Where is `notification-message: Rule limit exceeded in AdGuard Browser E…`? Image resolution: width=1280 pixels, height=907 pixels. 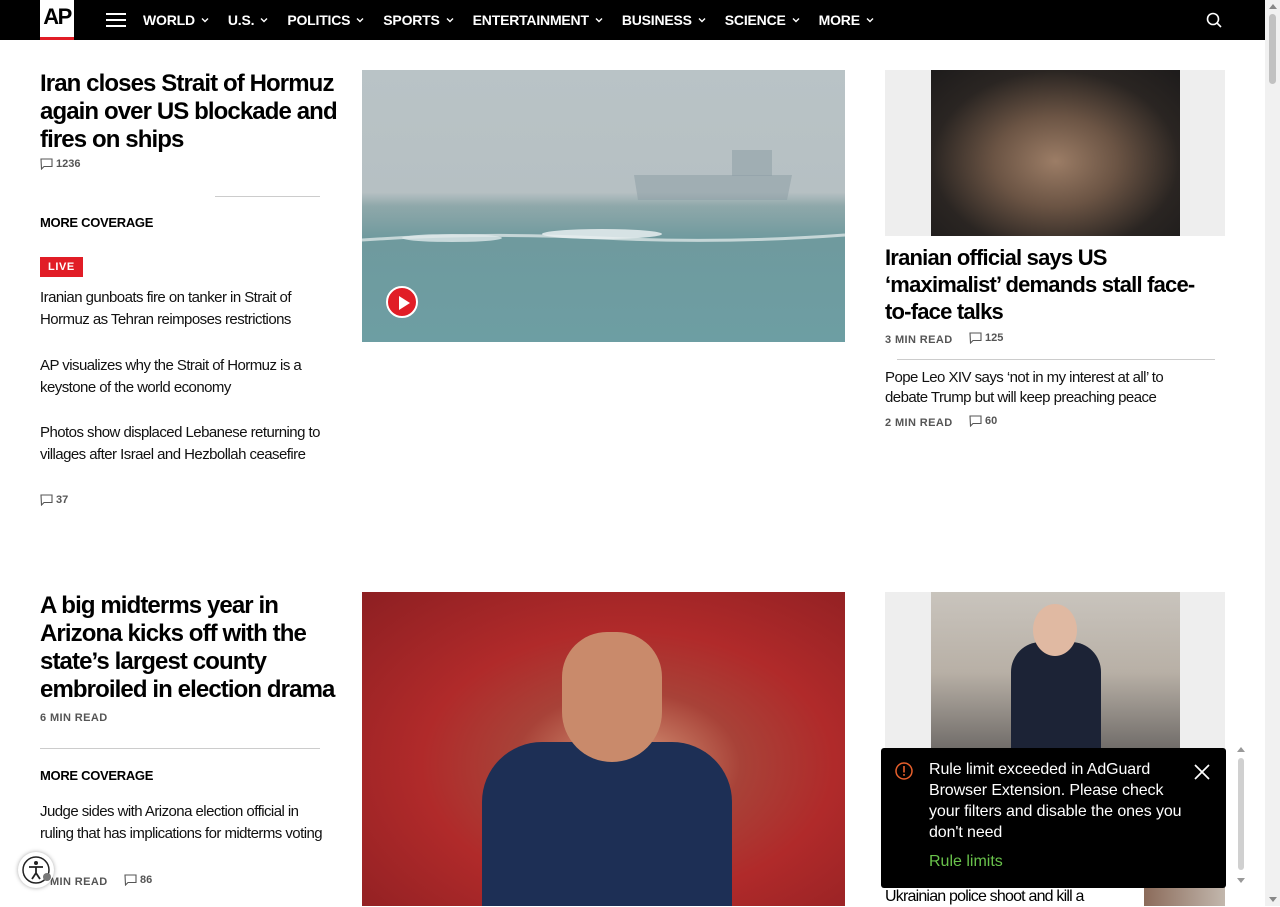 notification-message: Rule limit exceeded in AdGuard Browser E… is located at coordinates (1055, 801).